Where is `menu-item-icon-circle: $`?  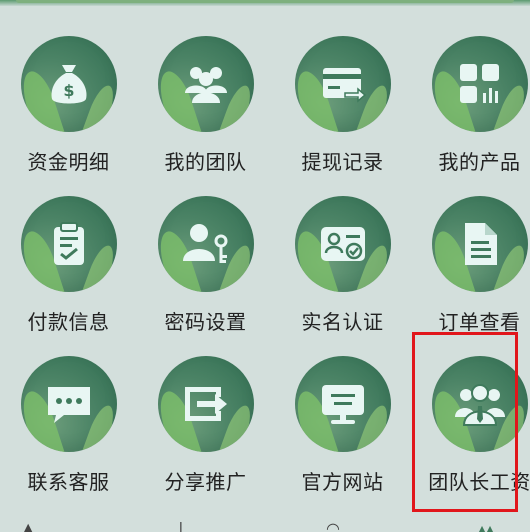
menu-item-icon-circle: $ is located at coordinates (68, 84).